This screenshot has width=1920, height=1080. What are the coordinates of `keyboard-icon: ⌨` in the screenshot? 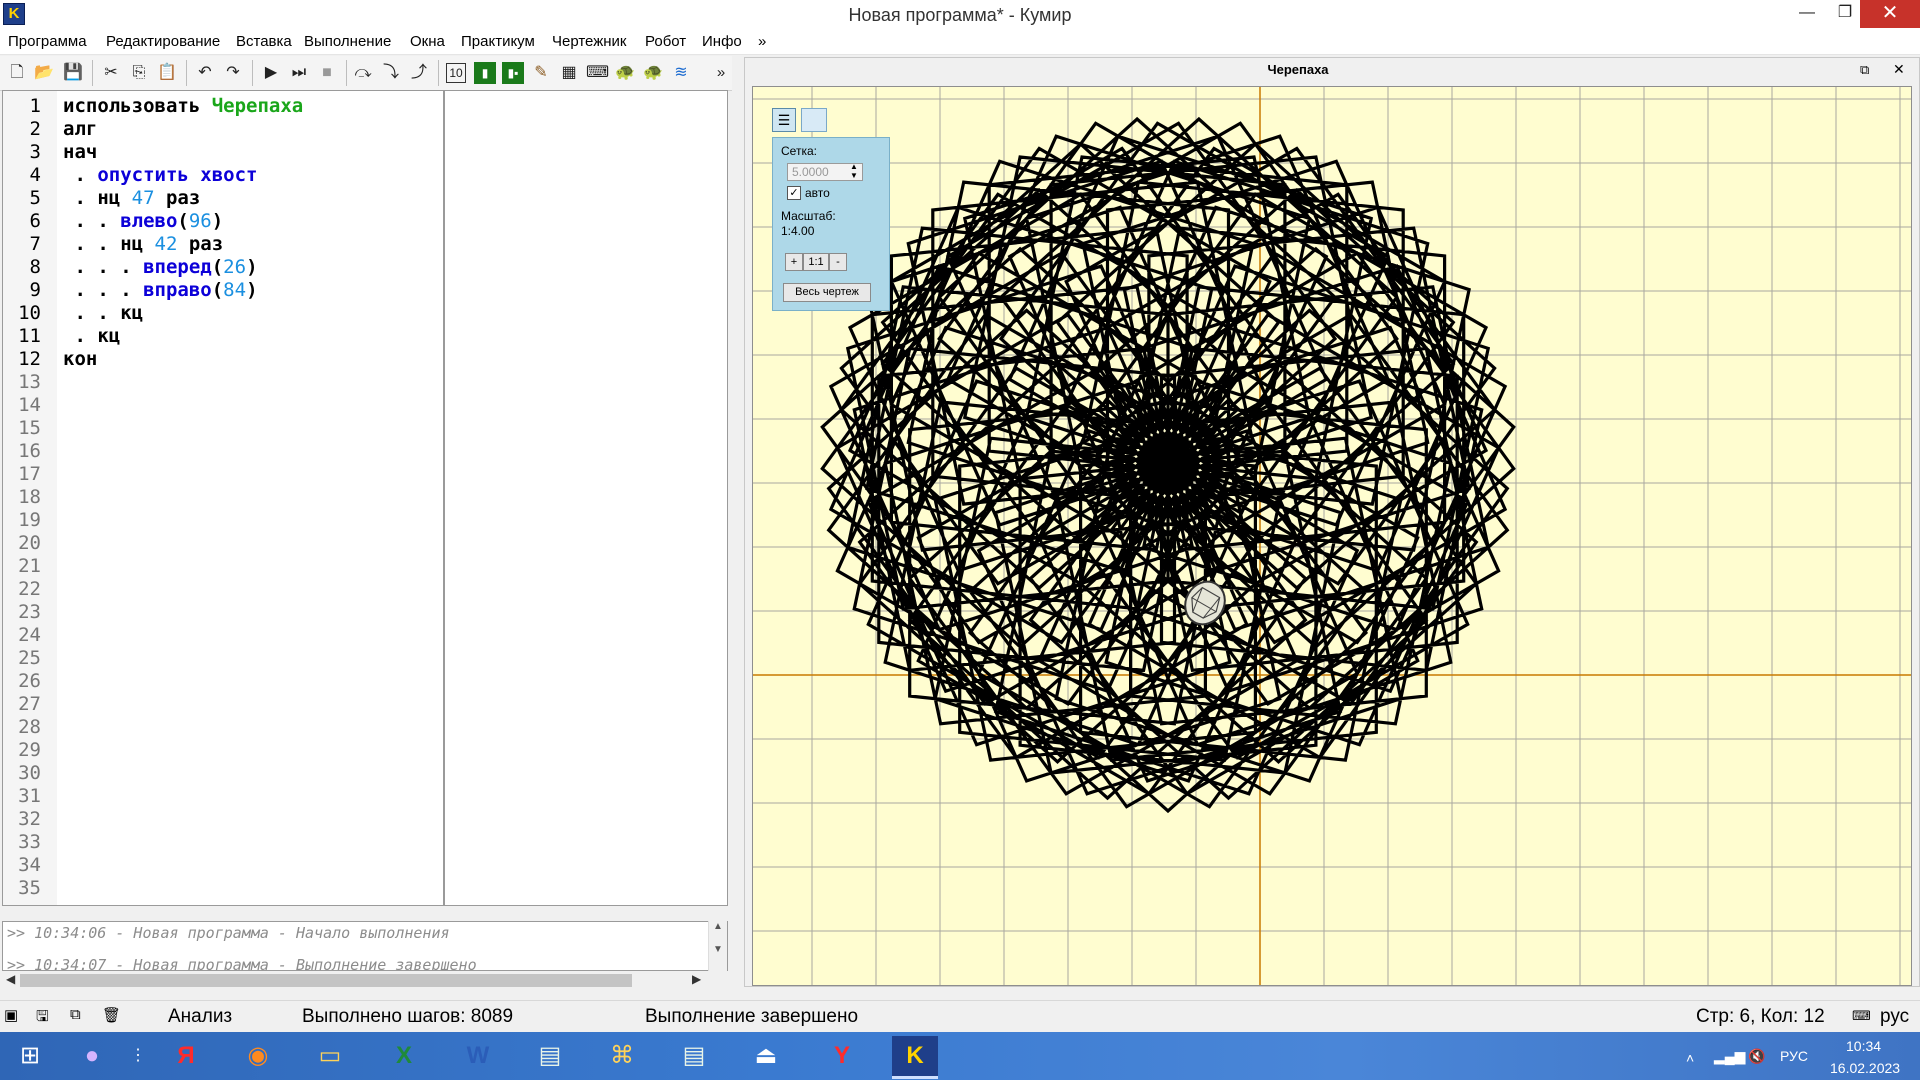 It's located at (597, 73).